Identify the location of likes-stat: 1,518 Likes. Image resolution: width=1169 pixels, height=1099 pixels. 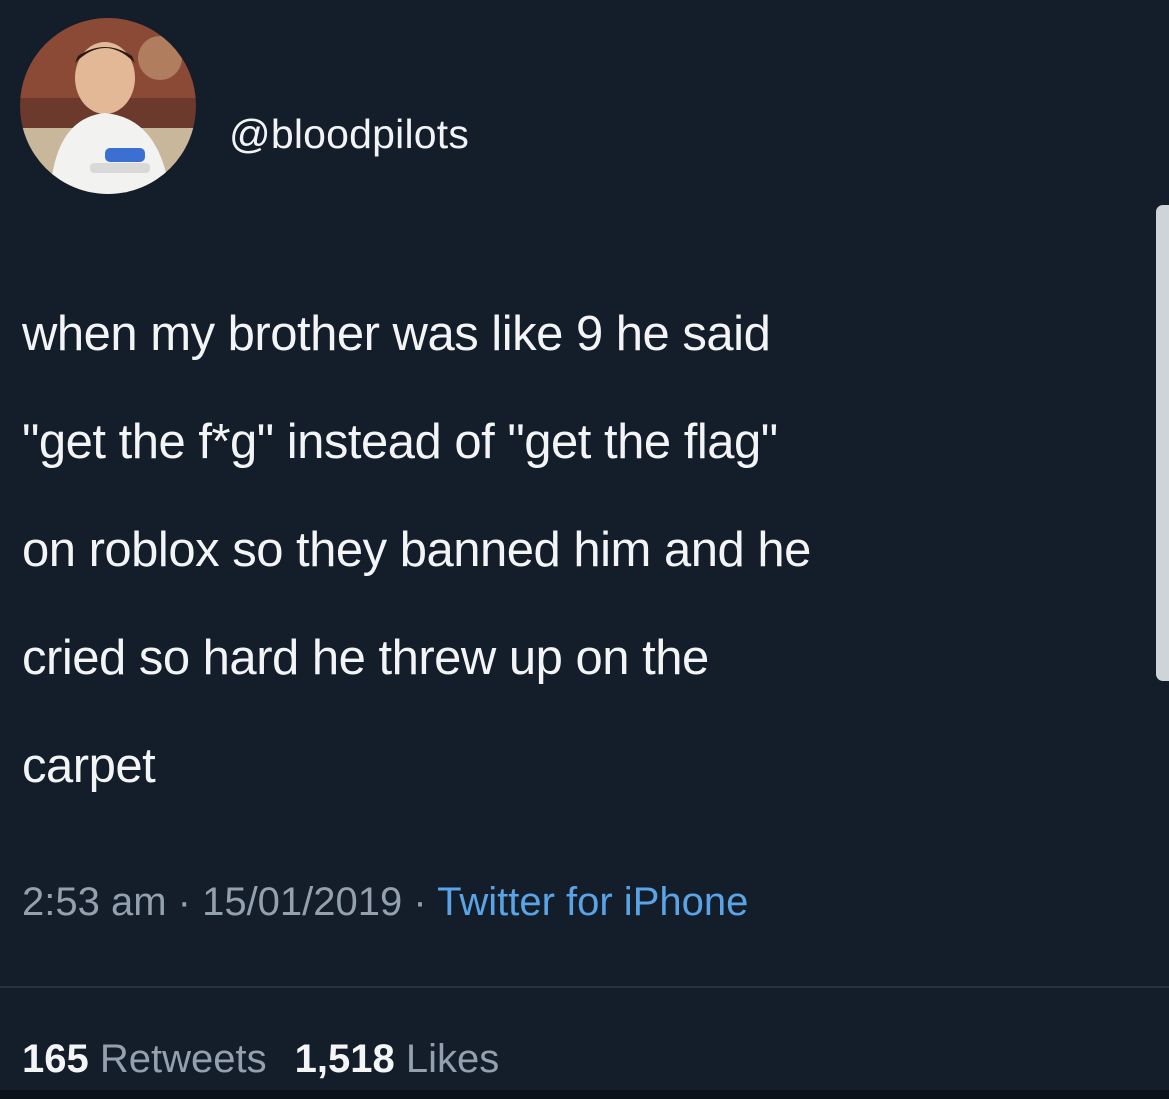
(397, 1059).